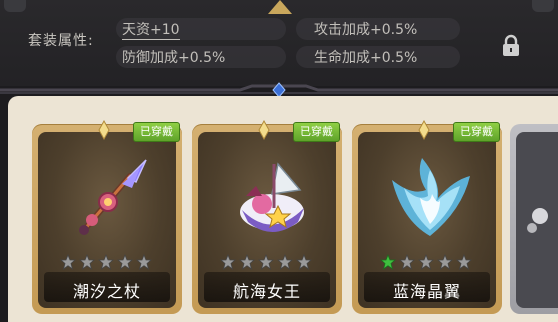  I want to click on trident-staff-icon, so click(113, 197).